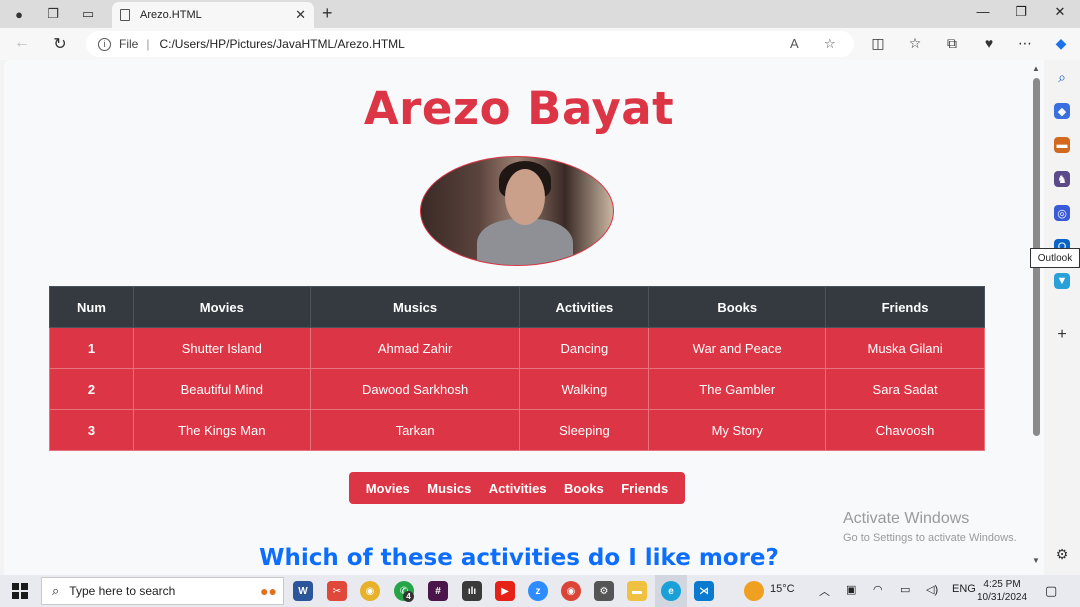 Image resolution: width=1080 pixels, height=607 pixels. Describe the element at coordinates (905, 307) in the screenshot. I see `header-friends: Friends` at that location.